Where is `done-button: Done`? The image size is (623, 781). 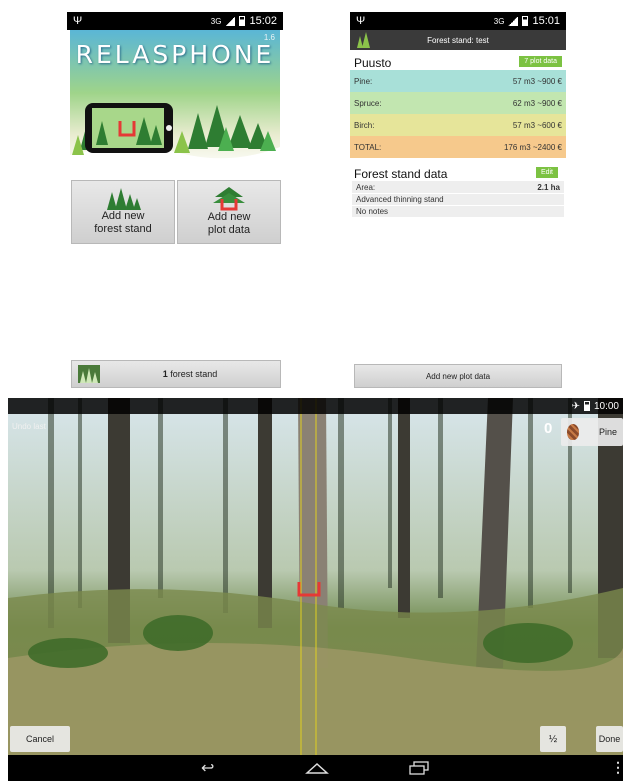 done-button: Done is located at coordinates (609, 739).